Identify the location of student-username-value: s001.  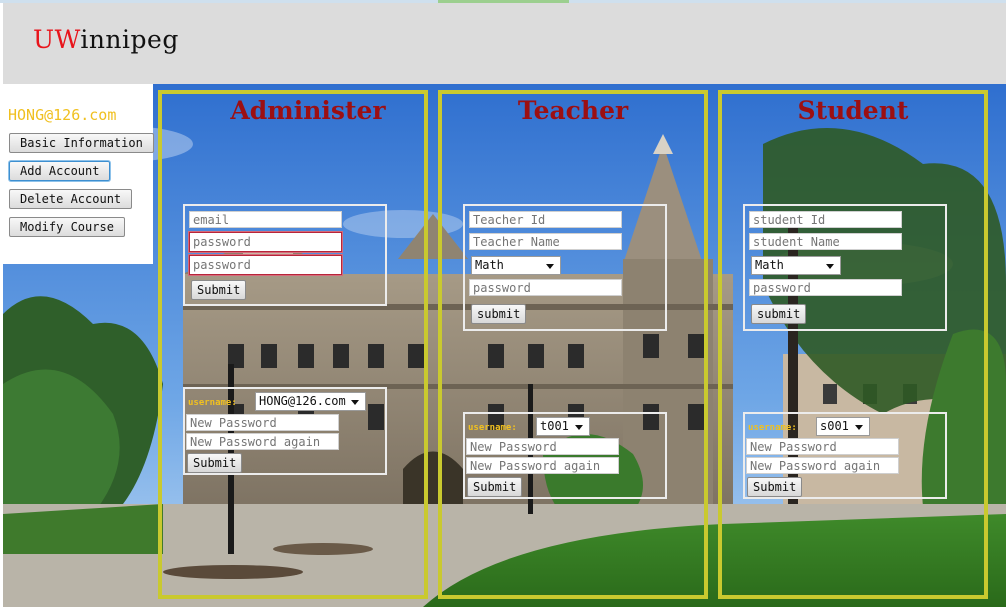
(834, 426).